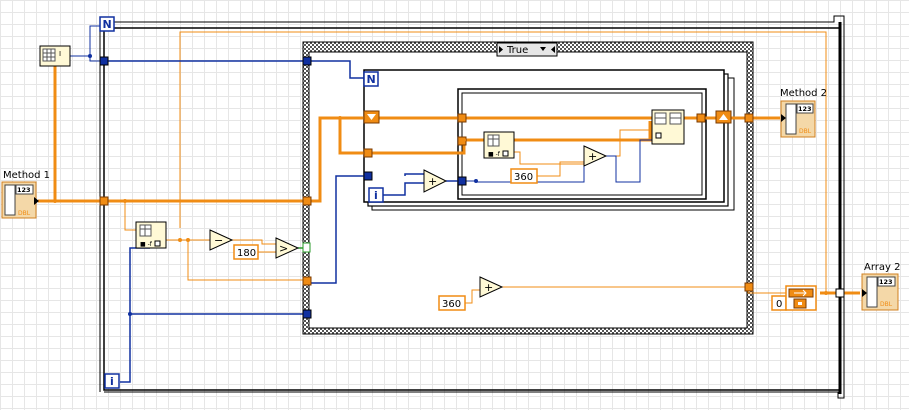 This screenshot has height=414, width=909. Describe the element at coordinates (517, 50) in the screenshot. I see `case-selector-label: True` at that location.